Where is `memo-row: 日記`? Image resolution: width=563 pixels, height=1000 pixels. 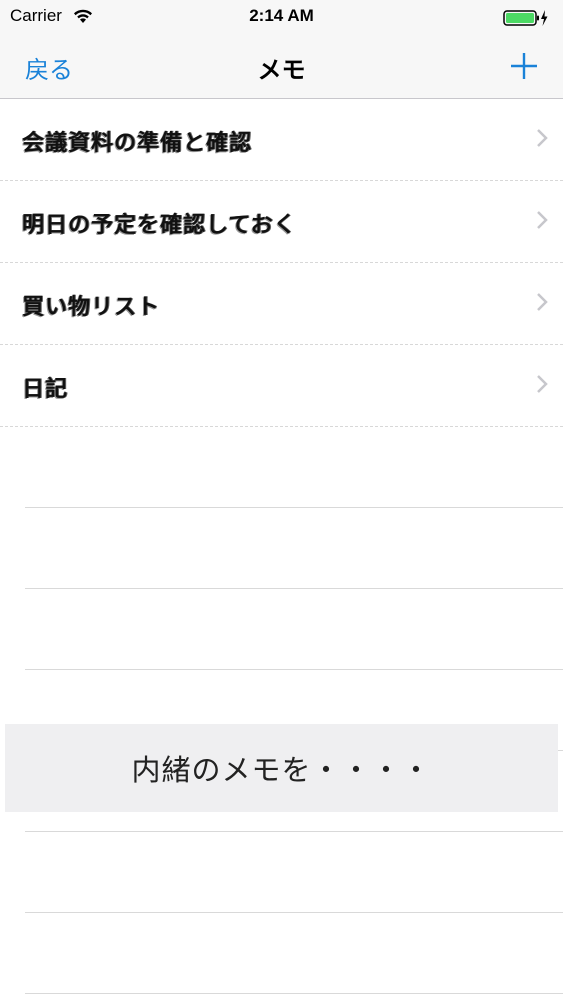 memo-row: 日記 is located at coordinates (281, 386).